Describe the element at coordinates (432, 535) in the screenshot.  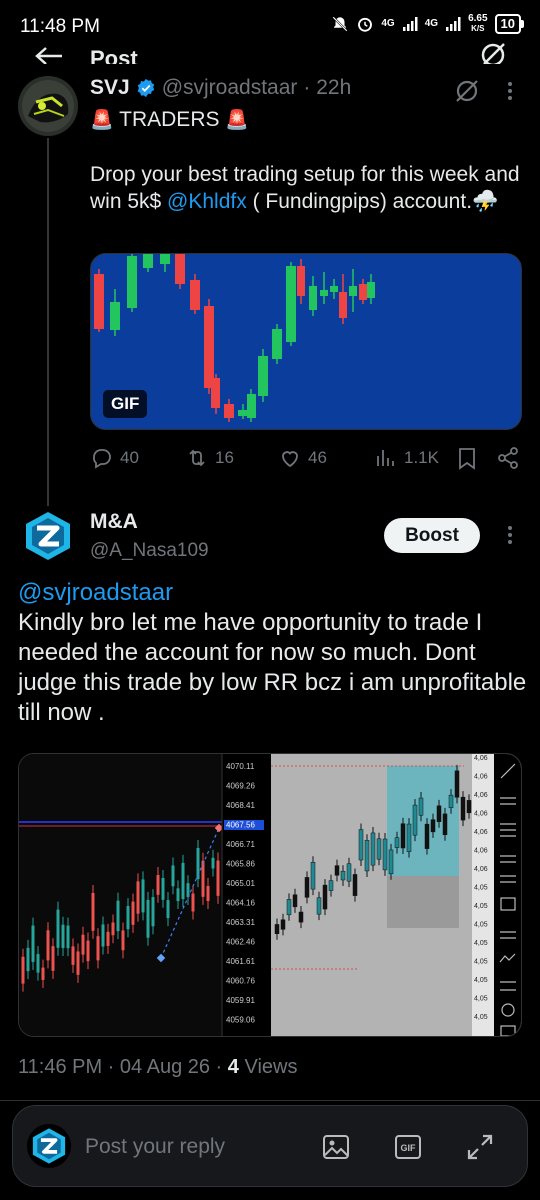
I see `boost-button: Boost` at that location.